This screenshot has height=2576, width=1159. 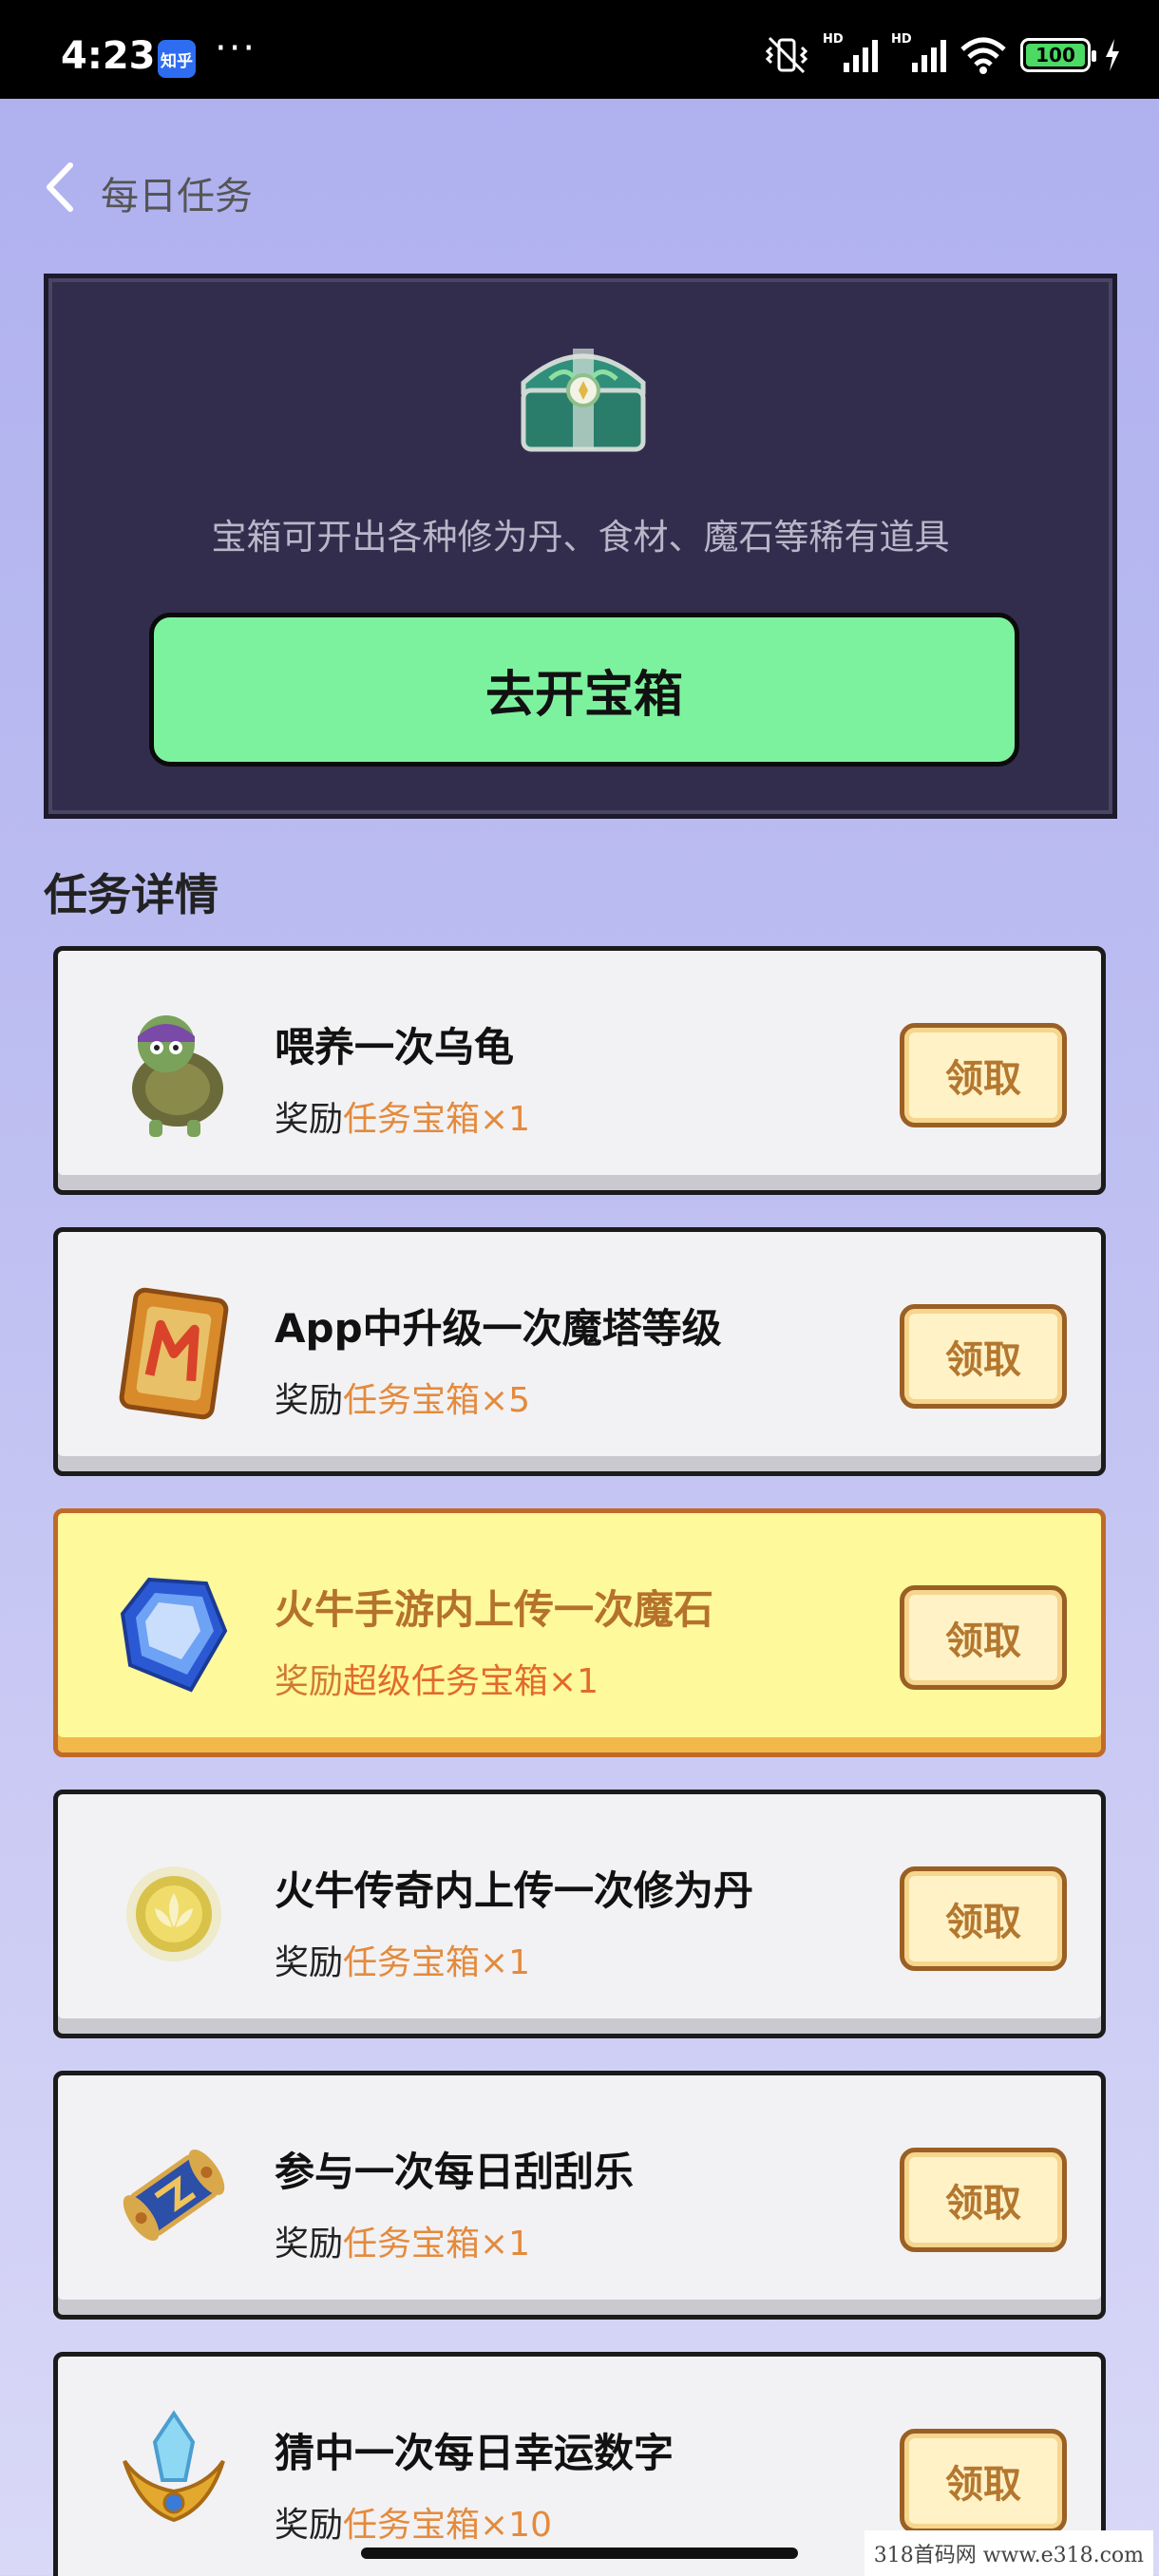 What do you see at coordinates (395, 1047) in the screenshot?
I see `task-title: 喂养一次乌龟` at bounding box center [395, 1047].